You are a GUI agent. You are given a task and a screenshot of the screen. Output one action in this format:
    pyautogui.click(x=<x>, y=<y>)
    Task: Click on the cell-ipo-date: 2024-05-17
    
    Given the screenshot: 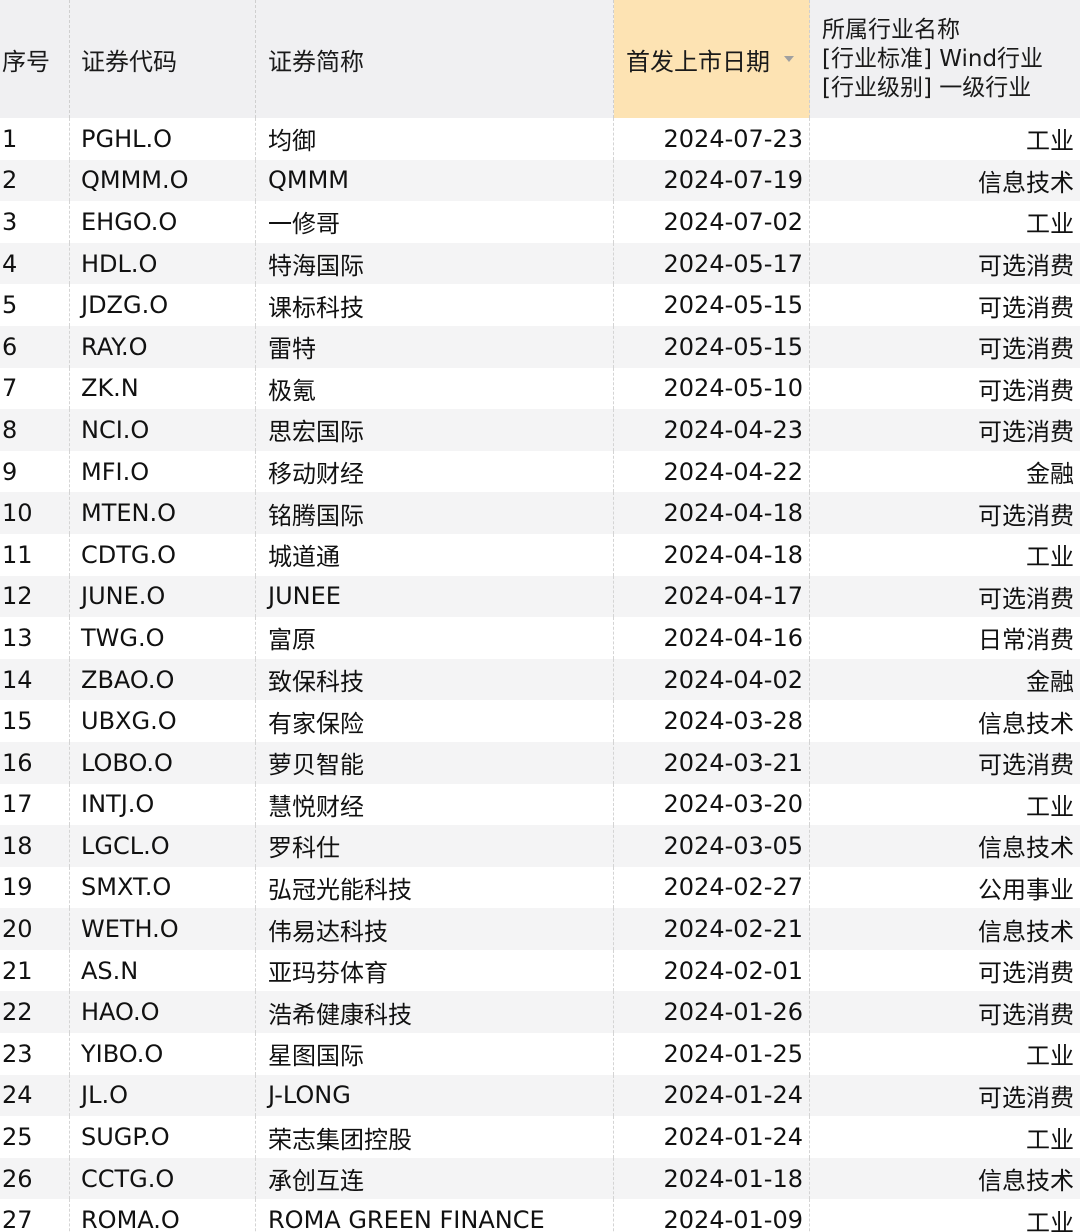 What is the action you would take?
    pyautogui.click(x=712, y=263)
    